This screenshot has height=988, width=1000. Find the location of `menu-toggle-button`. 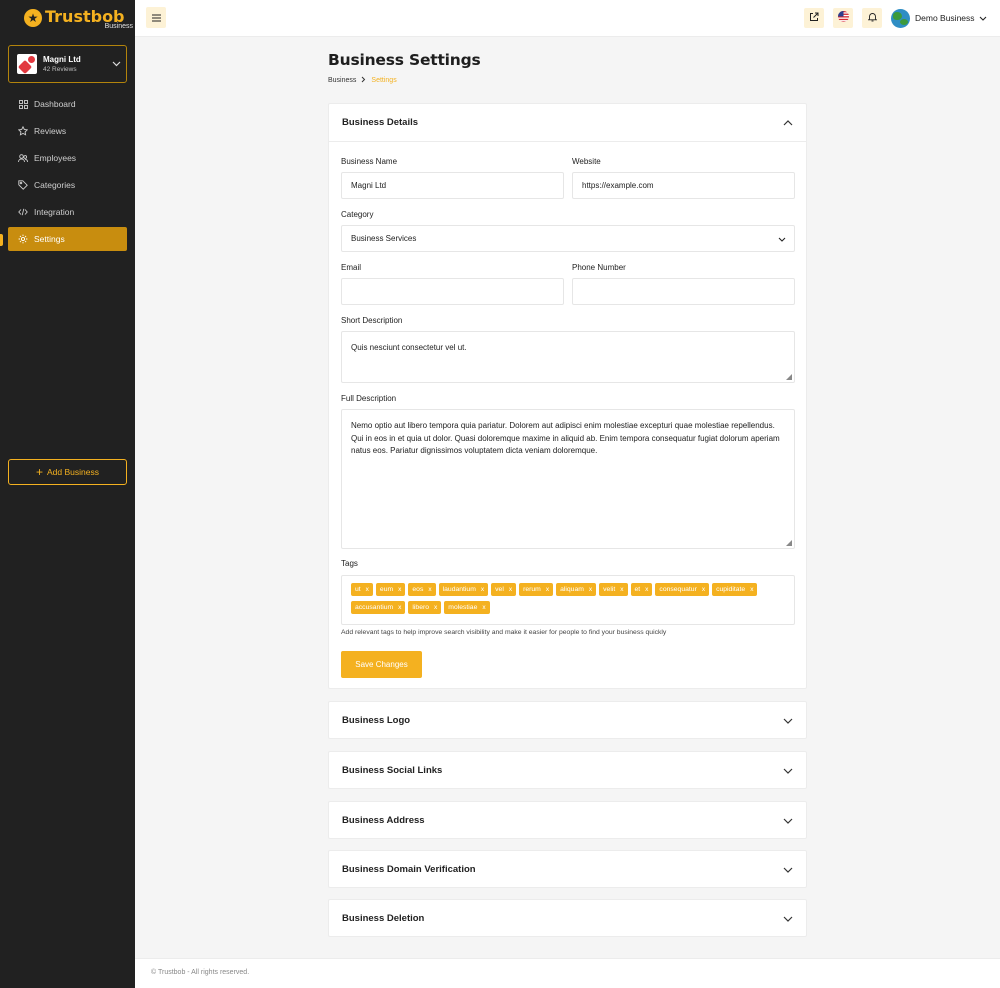

menu-toggle-button is located at coordinates (156, 17).